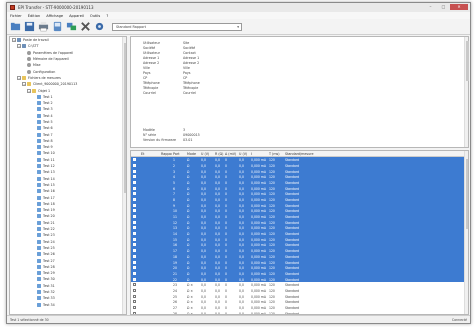 The width and height of the screenshot is (476, 327). Describe the element at coordinates (124, 118) in the screenshot. I see `tree-scrollbar-thumb` at that location.